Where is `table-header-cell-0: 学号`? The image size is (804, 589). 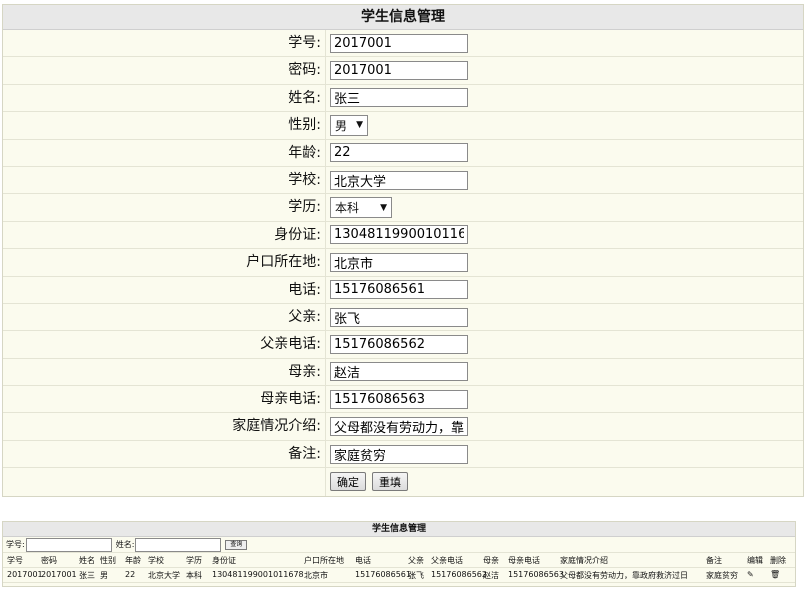 table-header-cell-0: 学号 is located at coordinates (15, 560).